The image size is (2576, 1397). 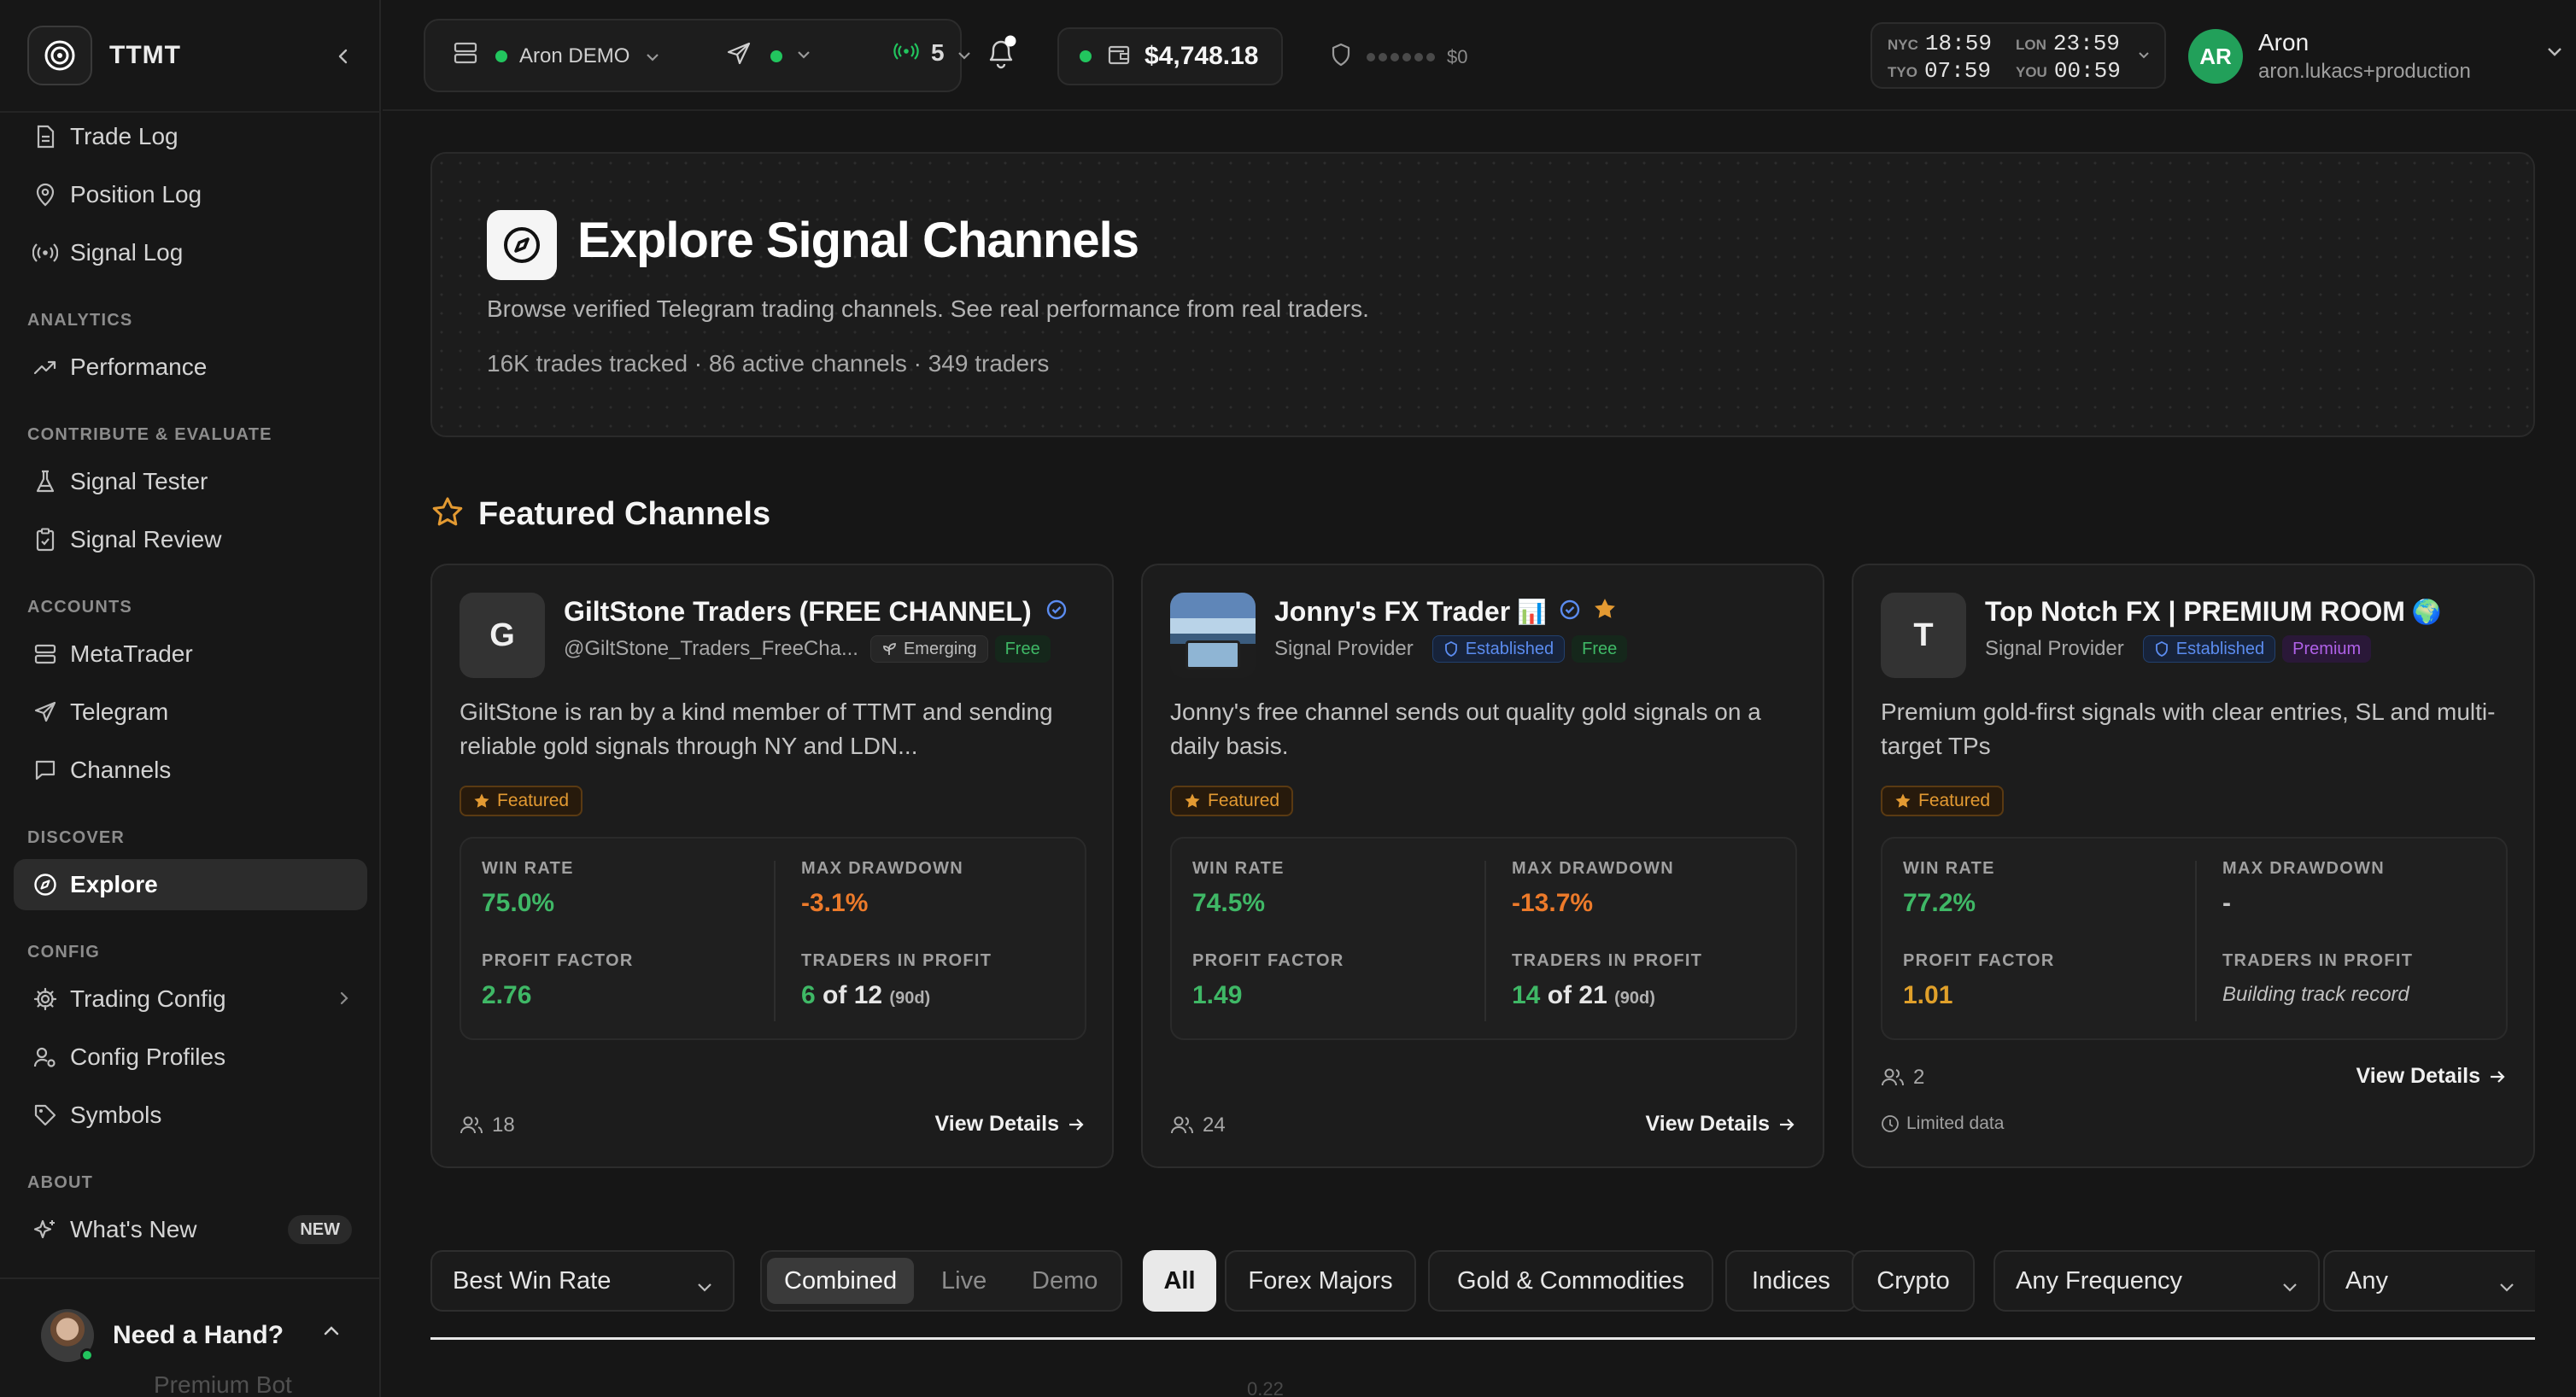 I want to click on sidebar-item-explore: Explore, so click(x=190, y=884).